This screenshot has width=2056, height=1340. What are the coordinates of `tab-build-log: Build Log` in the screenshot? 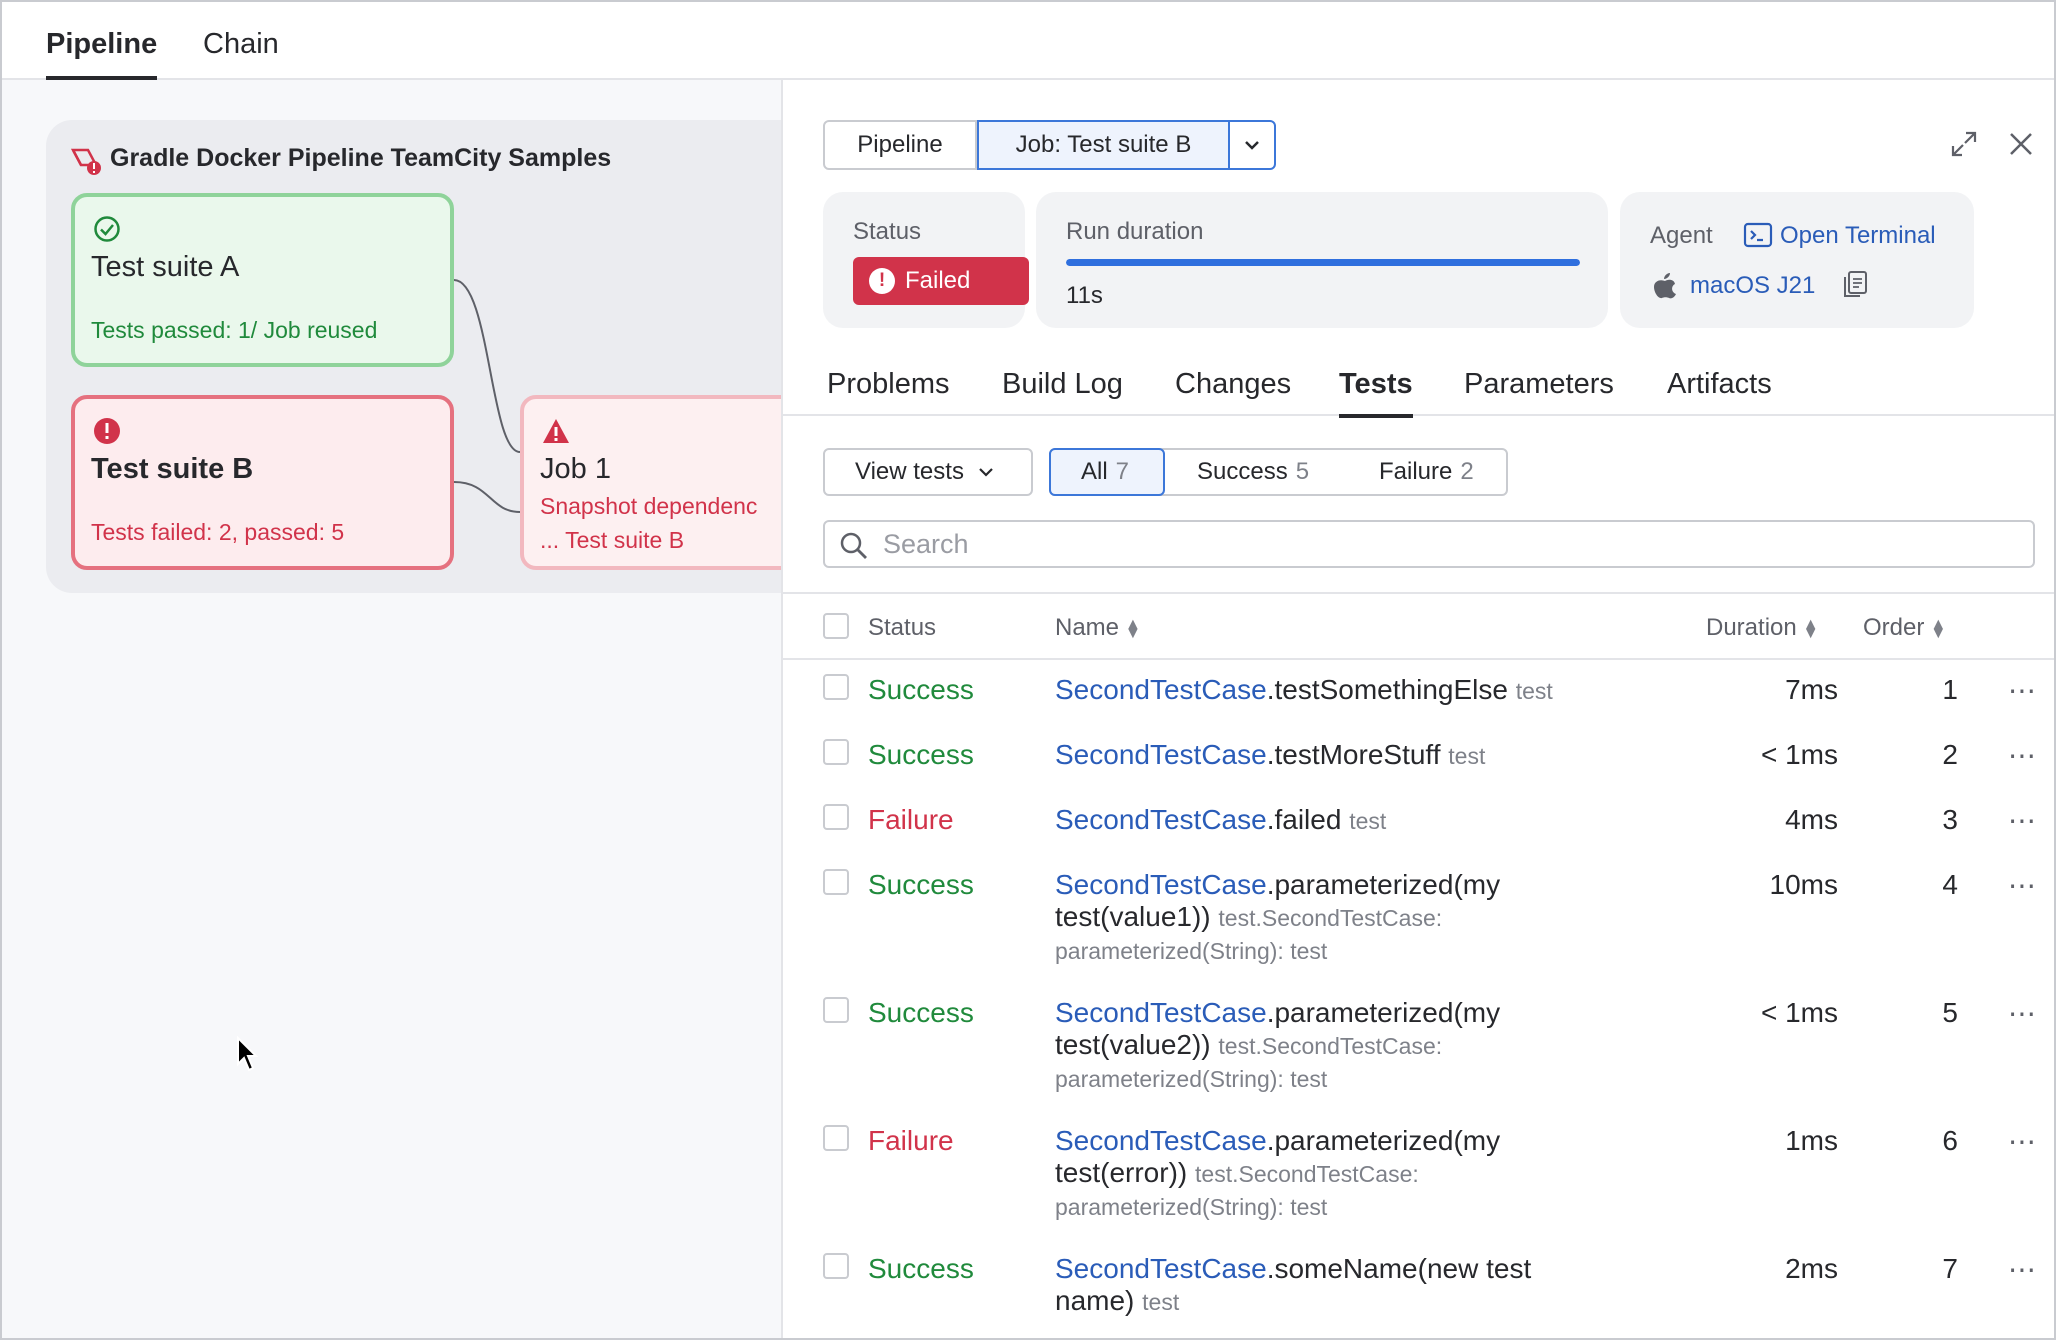 It's located at (1062, 384).